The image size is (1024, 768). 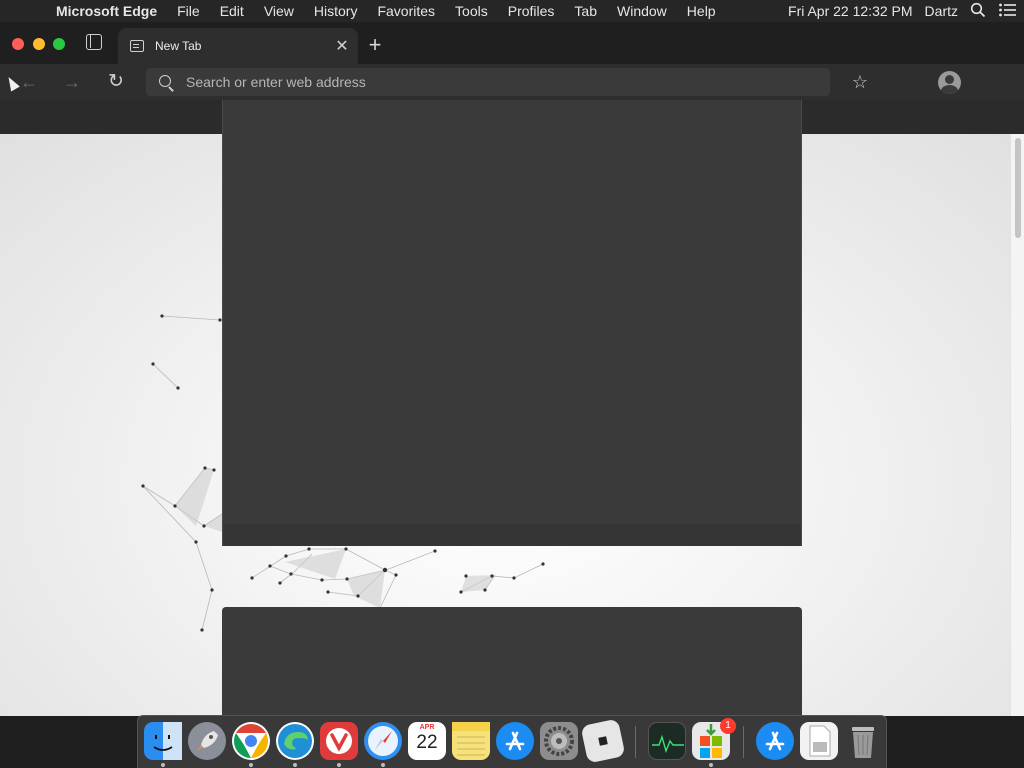 What do you see at coordinates (512, 661) in the screenshot?
I see `loading-panel-bottom` at bounding box center [512, 661].